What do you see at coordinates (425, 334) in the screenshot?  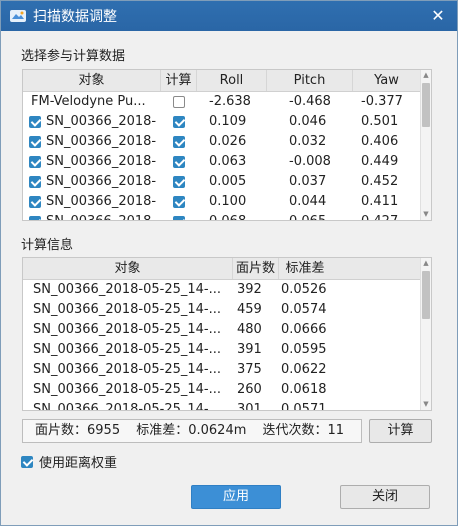 I see `info-scrollbar: ▲ ▼` at bounding box center [425, 334].